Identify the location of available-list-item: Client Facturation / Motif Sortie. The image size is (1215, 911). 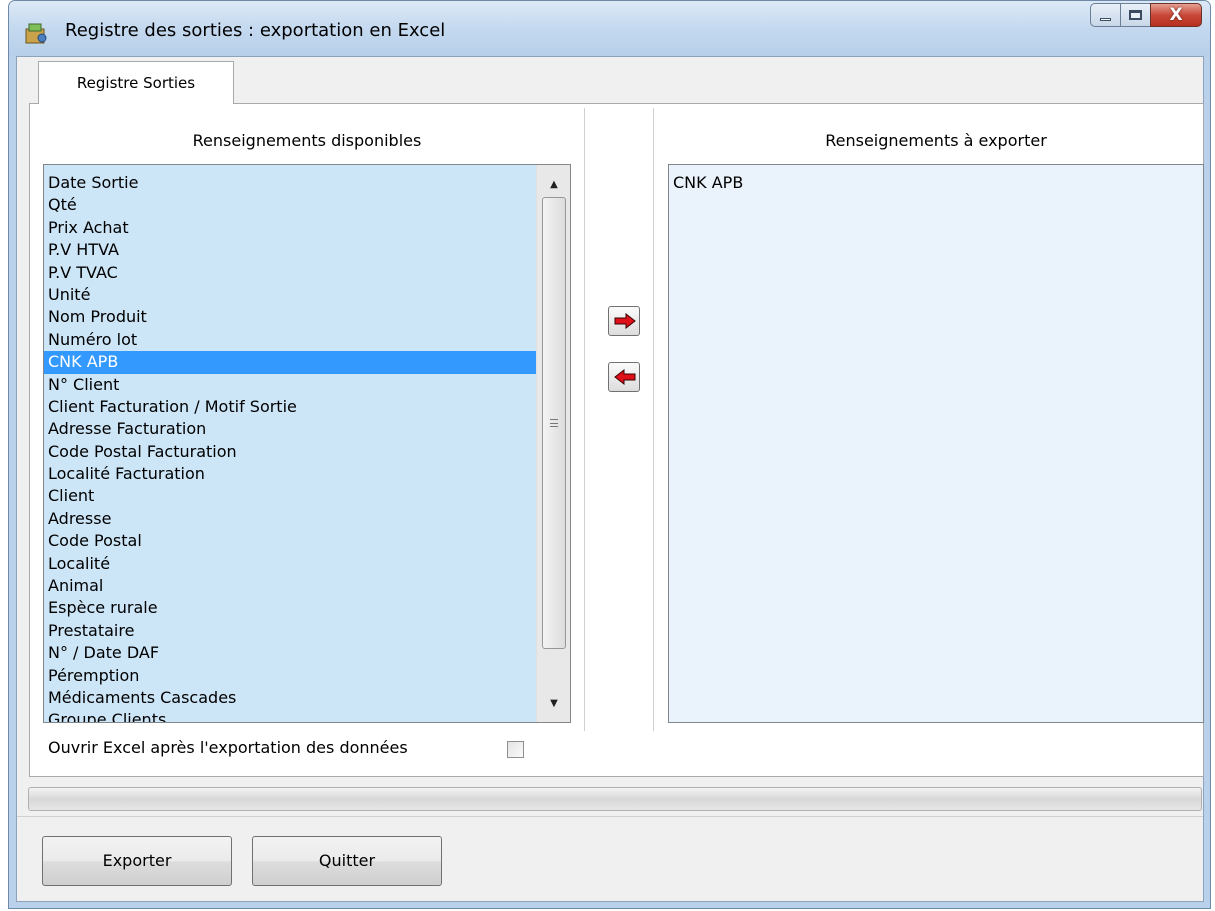
(290, 407).